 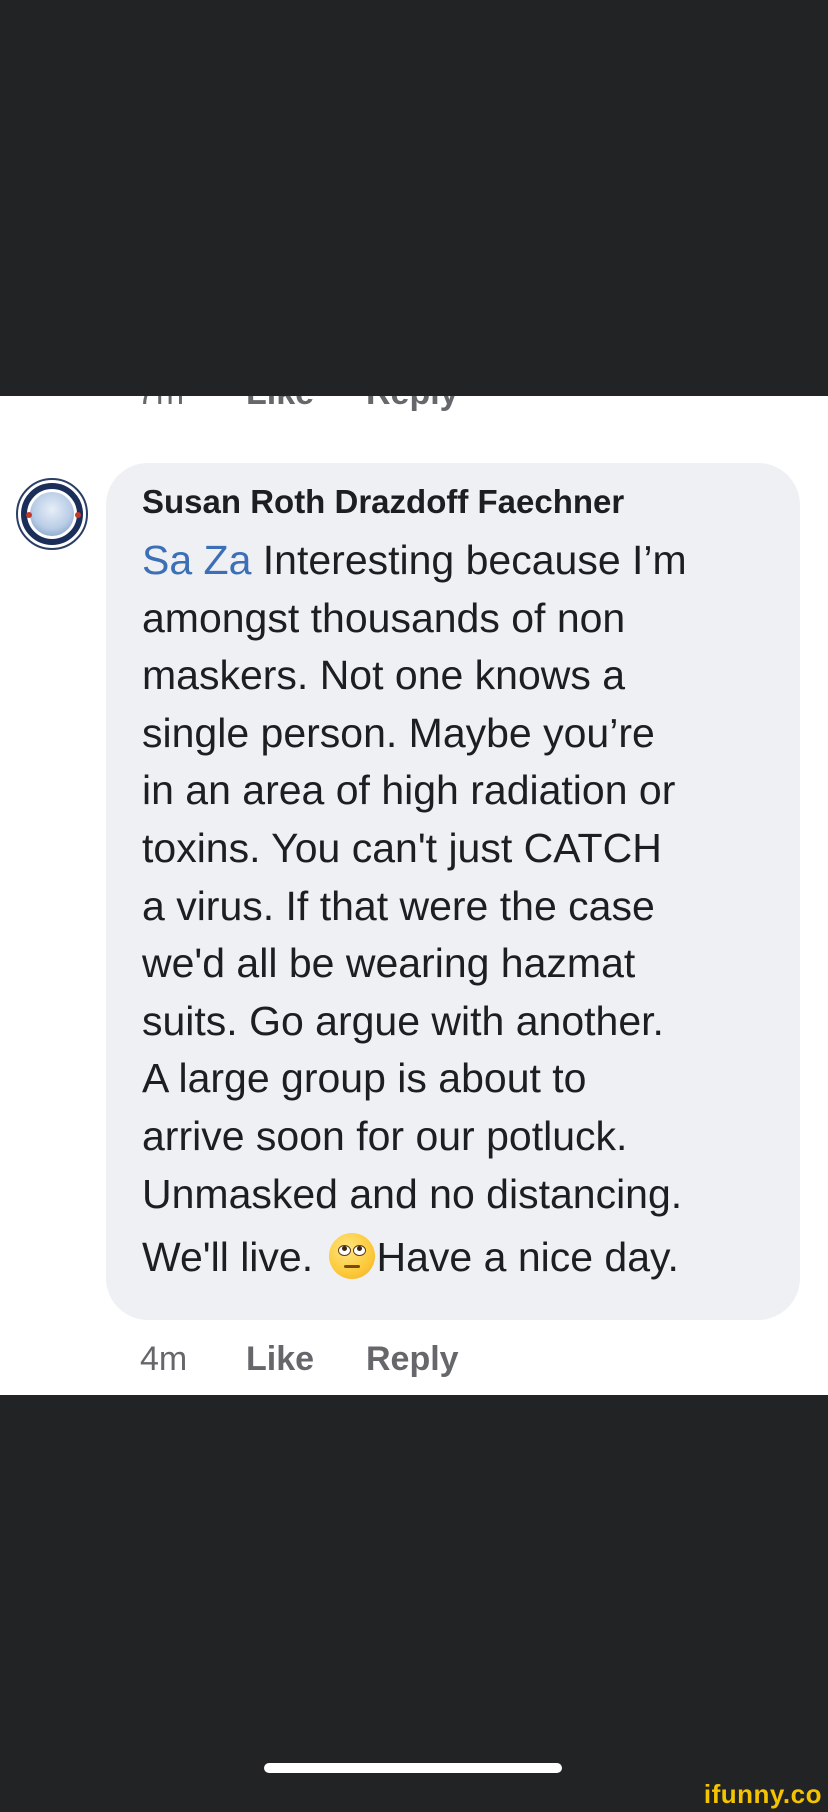 What do you see at coordinates (762, 1794) in the screenshot?
I see `watermark-logo: ifunny.co` at bounding box center [762, 1794].